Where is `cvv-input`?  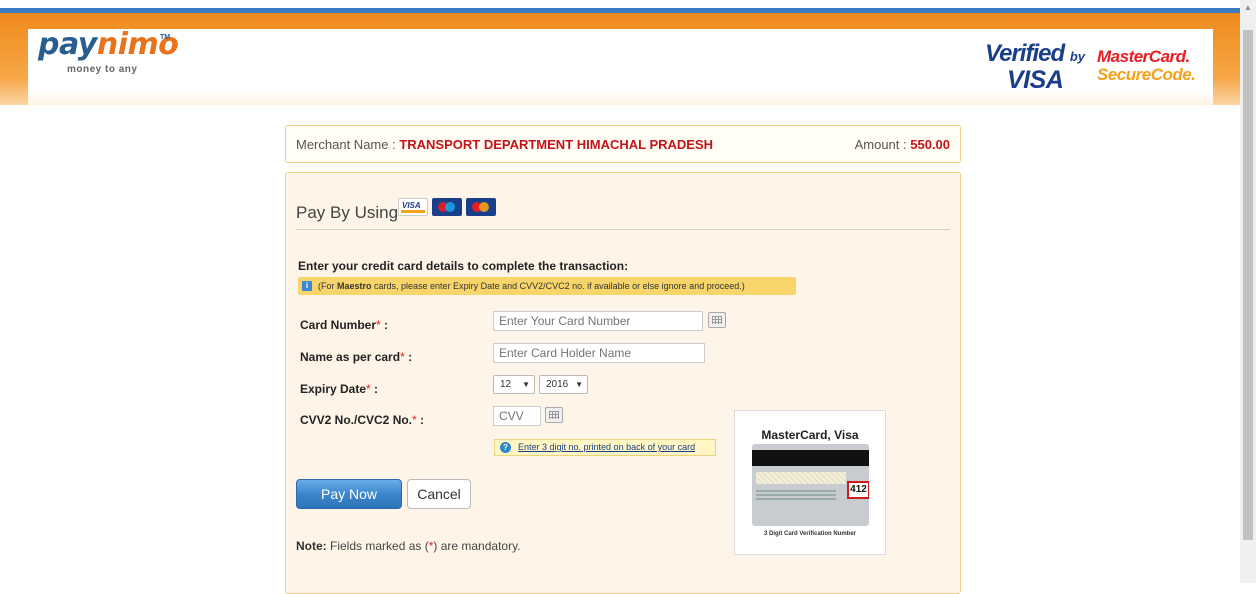 cvv-input is located at coordinates (517, 416).